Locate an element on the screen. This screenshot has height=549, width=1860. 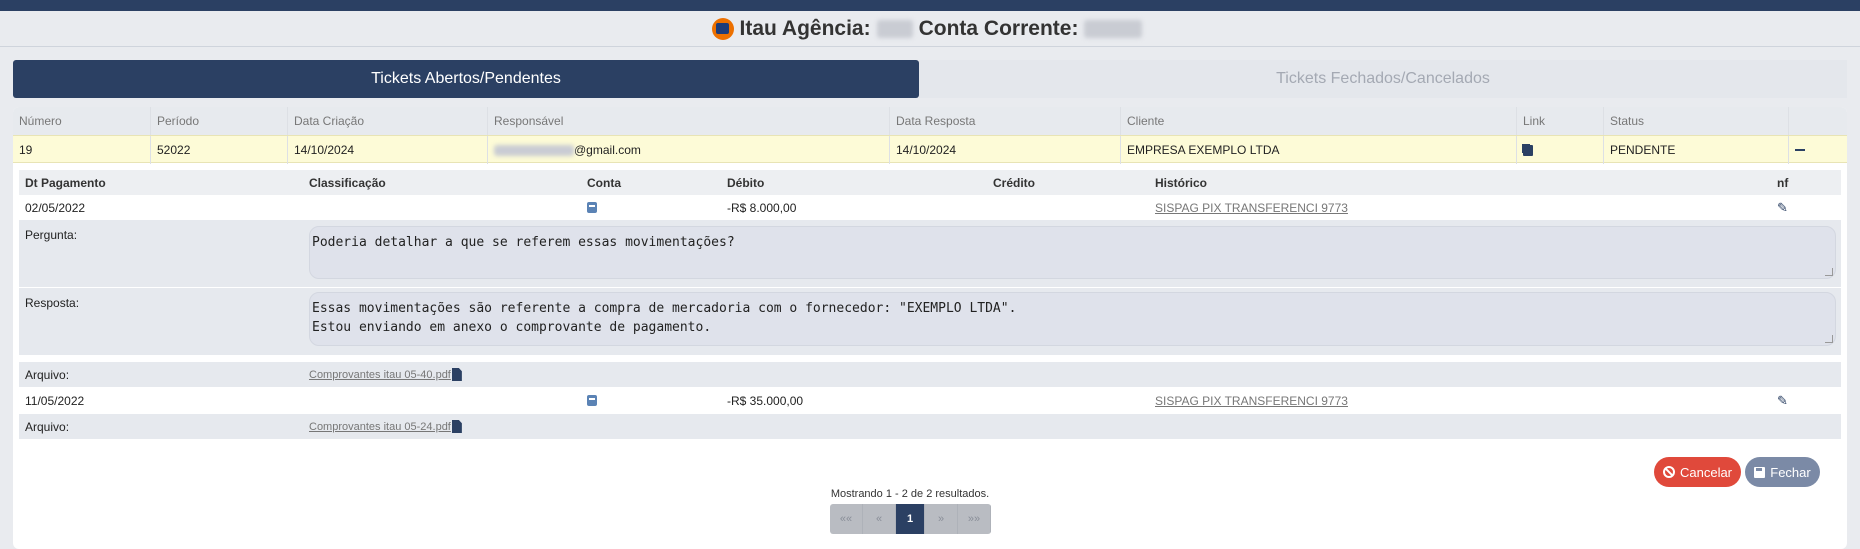
col-classificacao: Classificação is located at coordinates (347, 182).